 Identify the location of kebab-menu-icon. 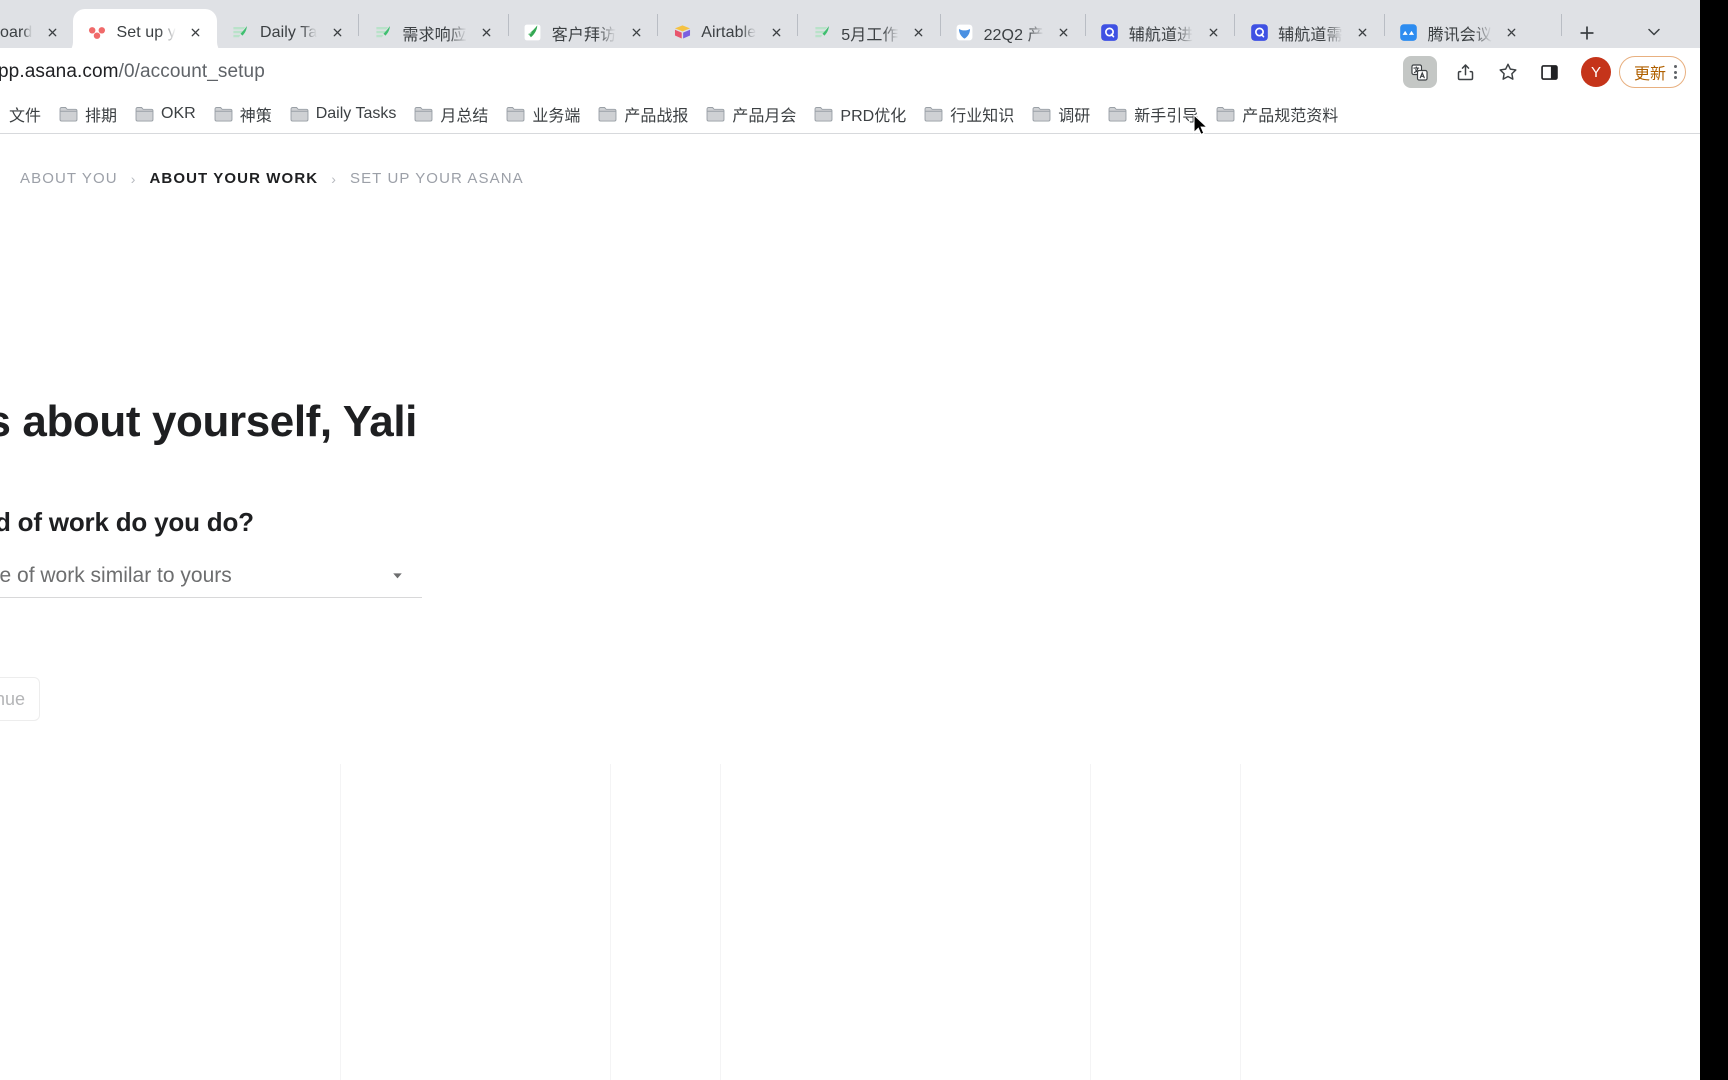
(1674, 72).